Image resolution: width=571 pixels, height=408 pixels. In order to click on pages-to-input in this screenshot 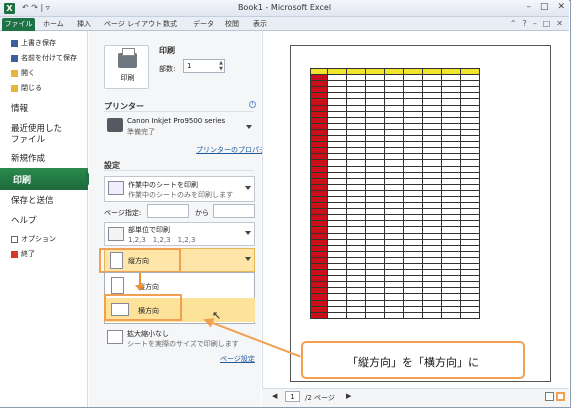, I will do `click(234, 211)`.